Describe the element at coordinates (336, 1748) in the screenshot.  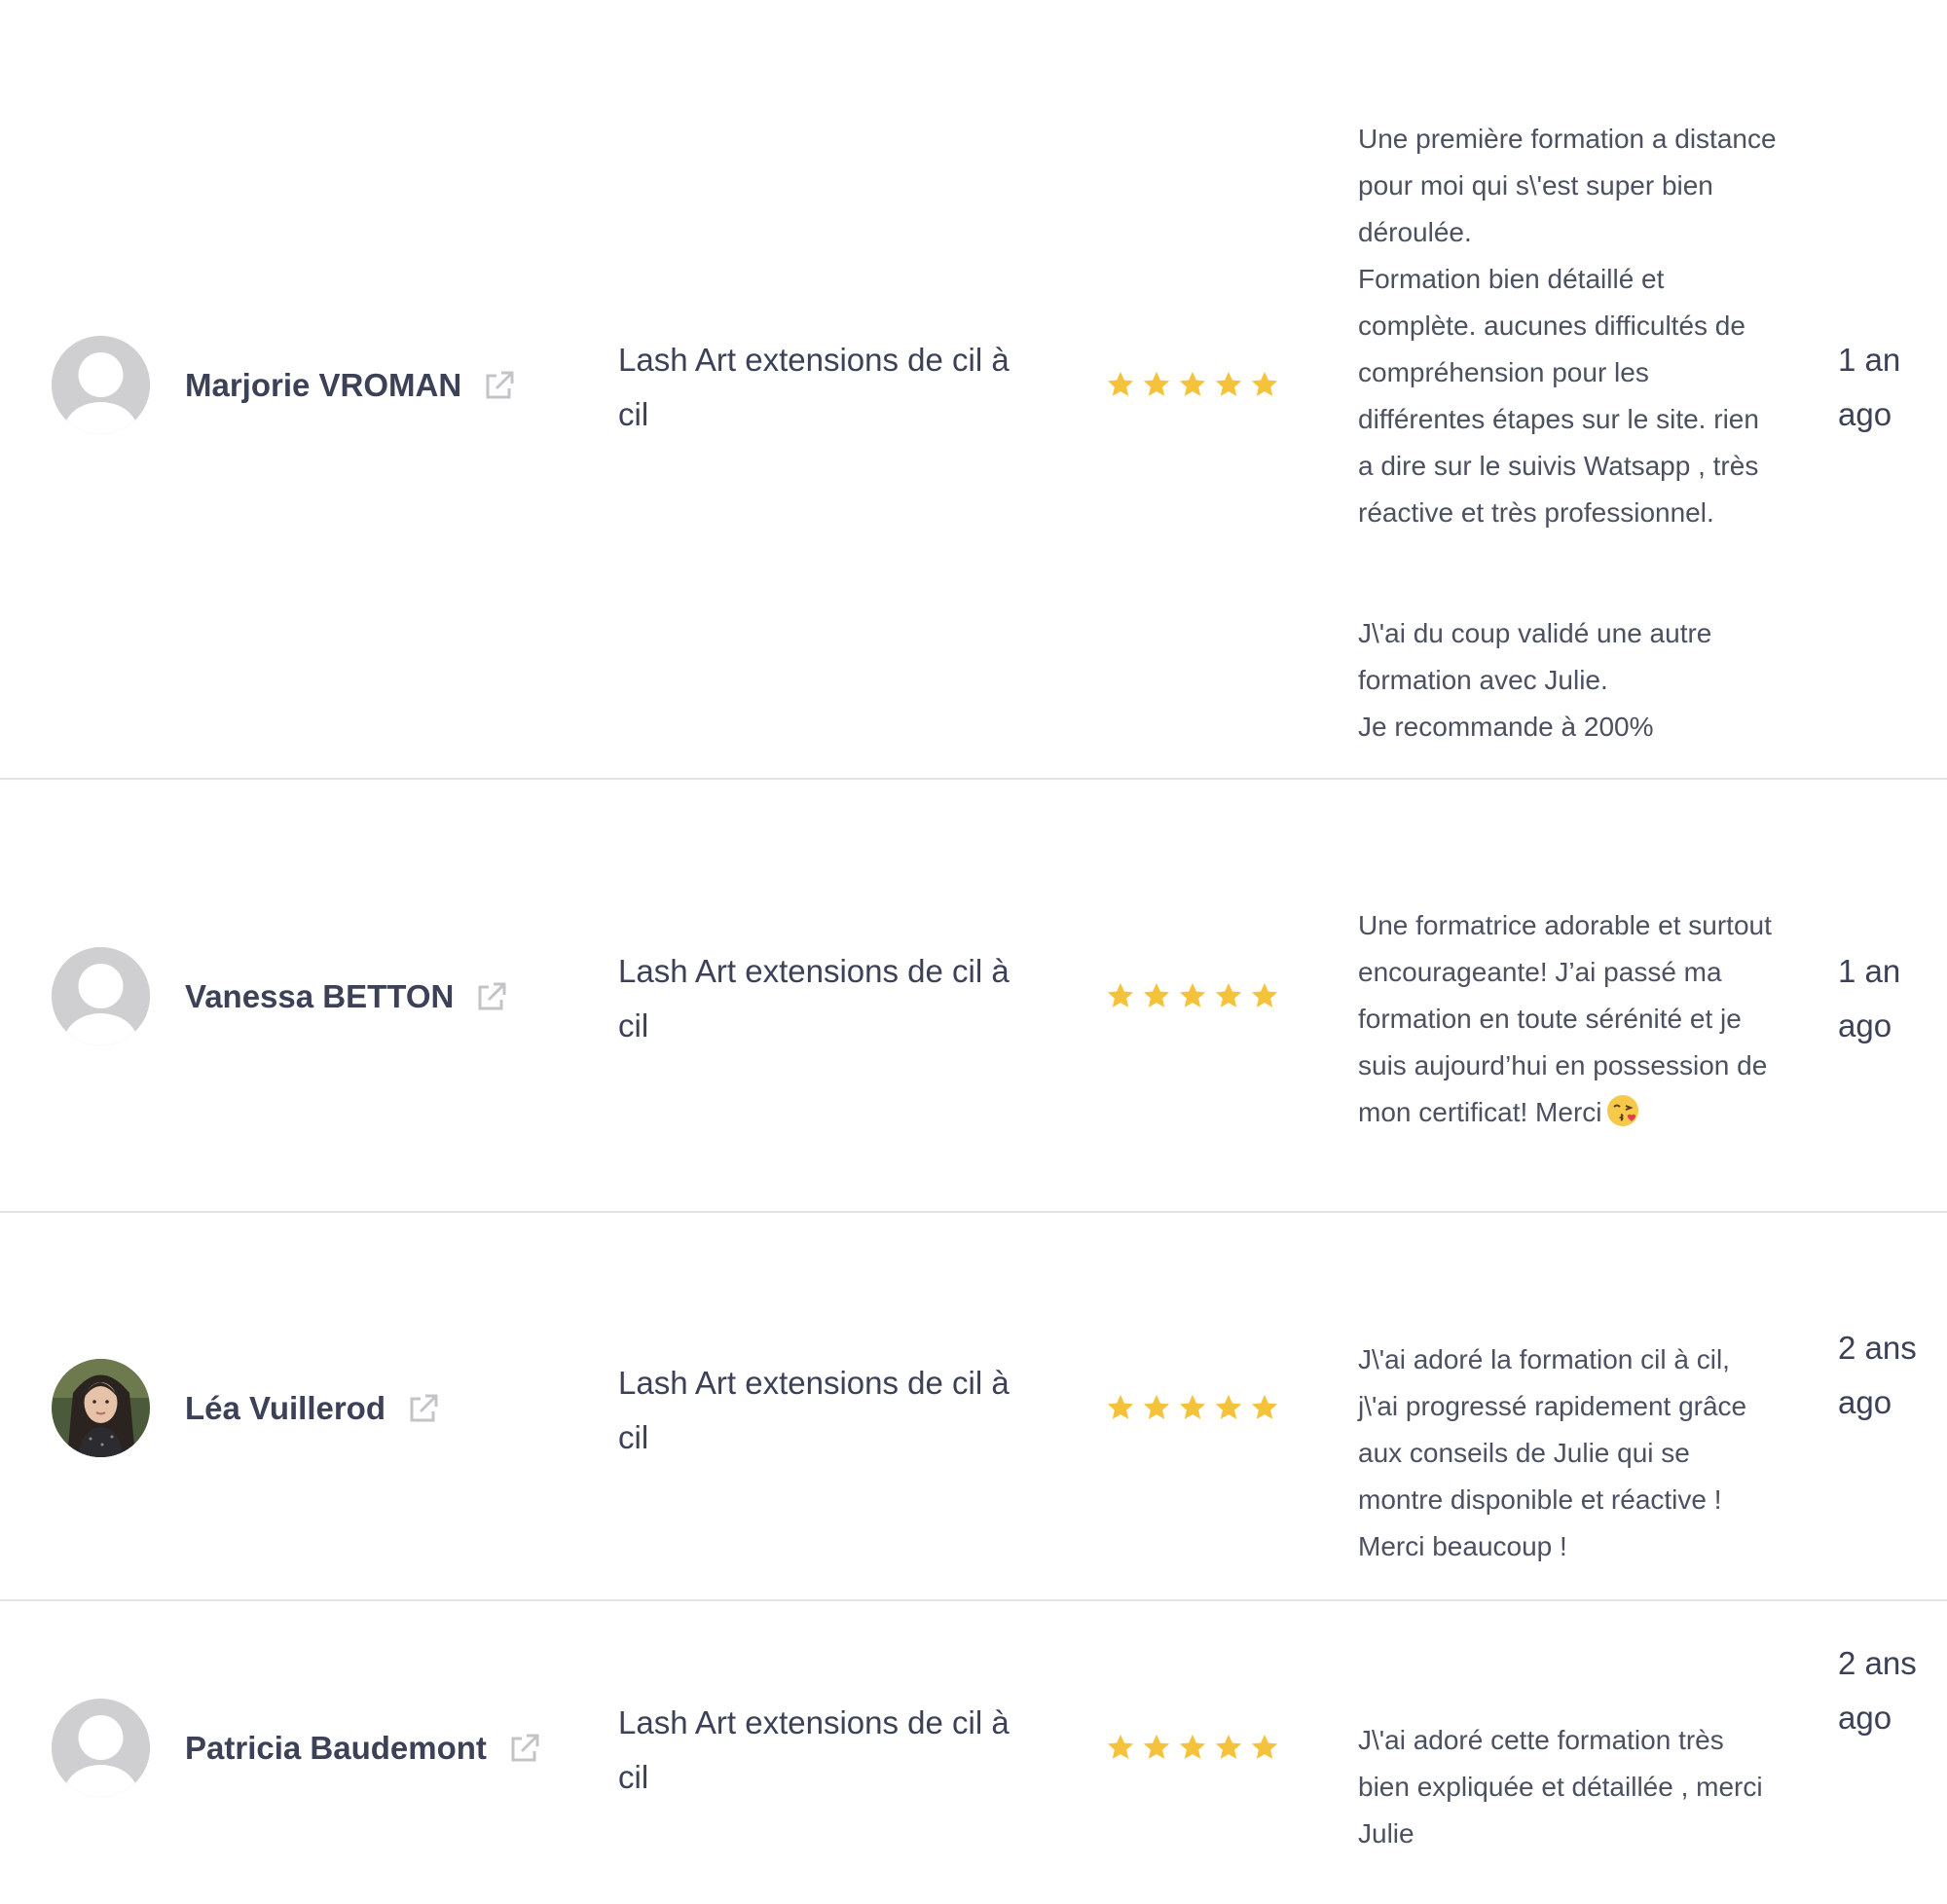
I see `reviewer-name: Patricia Baudemont` at that location.